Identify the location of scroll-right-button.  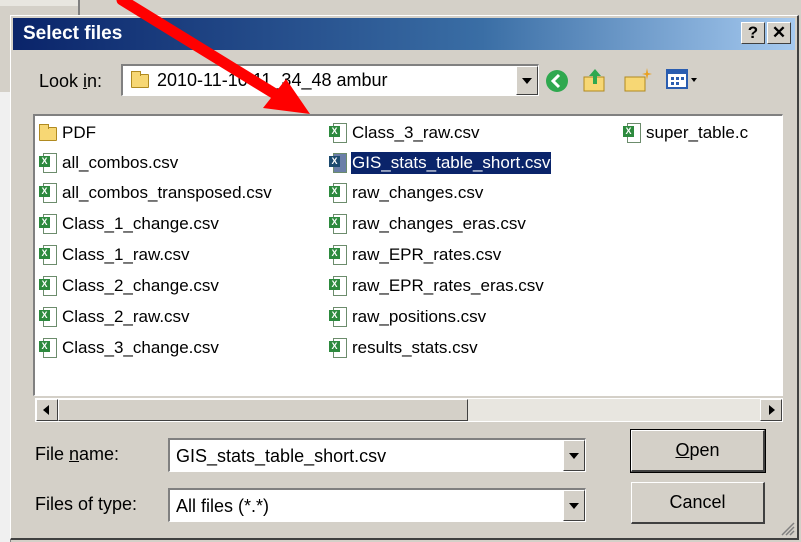
(771, 410).